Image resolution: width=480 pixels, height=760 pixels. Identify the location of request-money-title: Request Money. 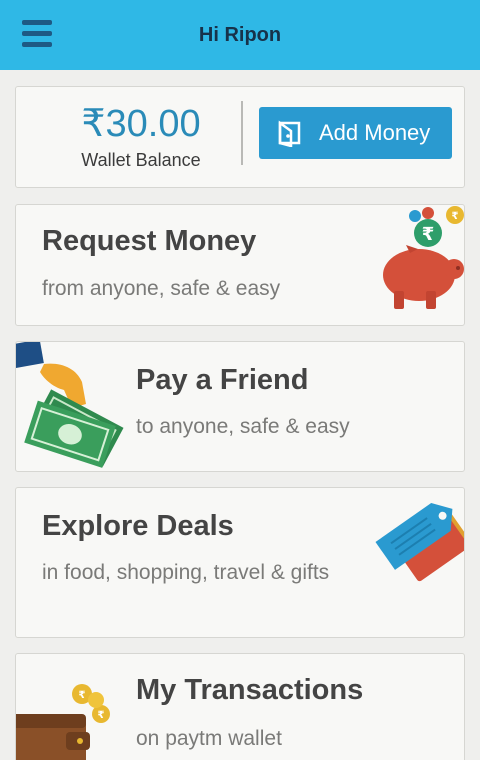
(149, 241).